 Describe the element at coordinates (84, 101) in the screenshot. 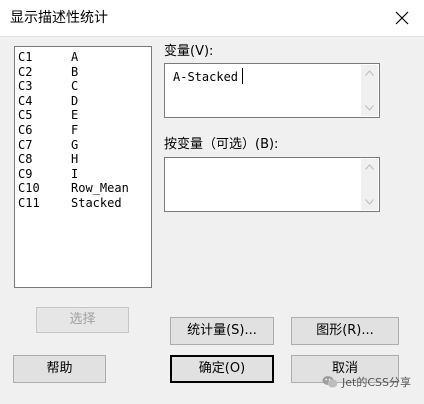

I see `variable-list-item: C4 D` at that location.